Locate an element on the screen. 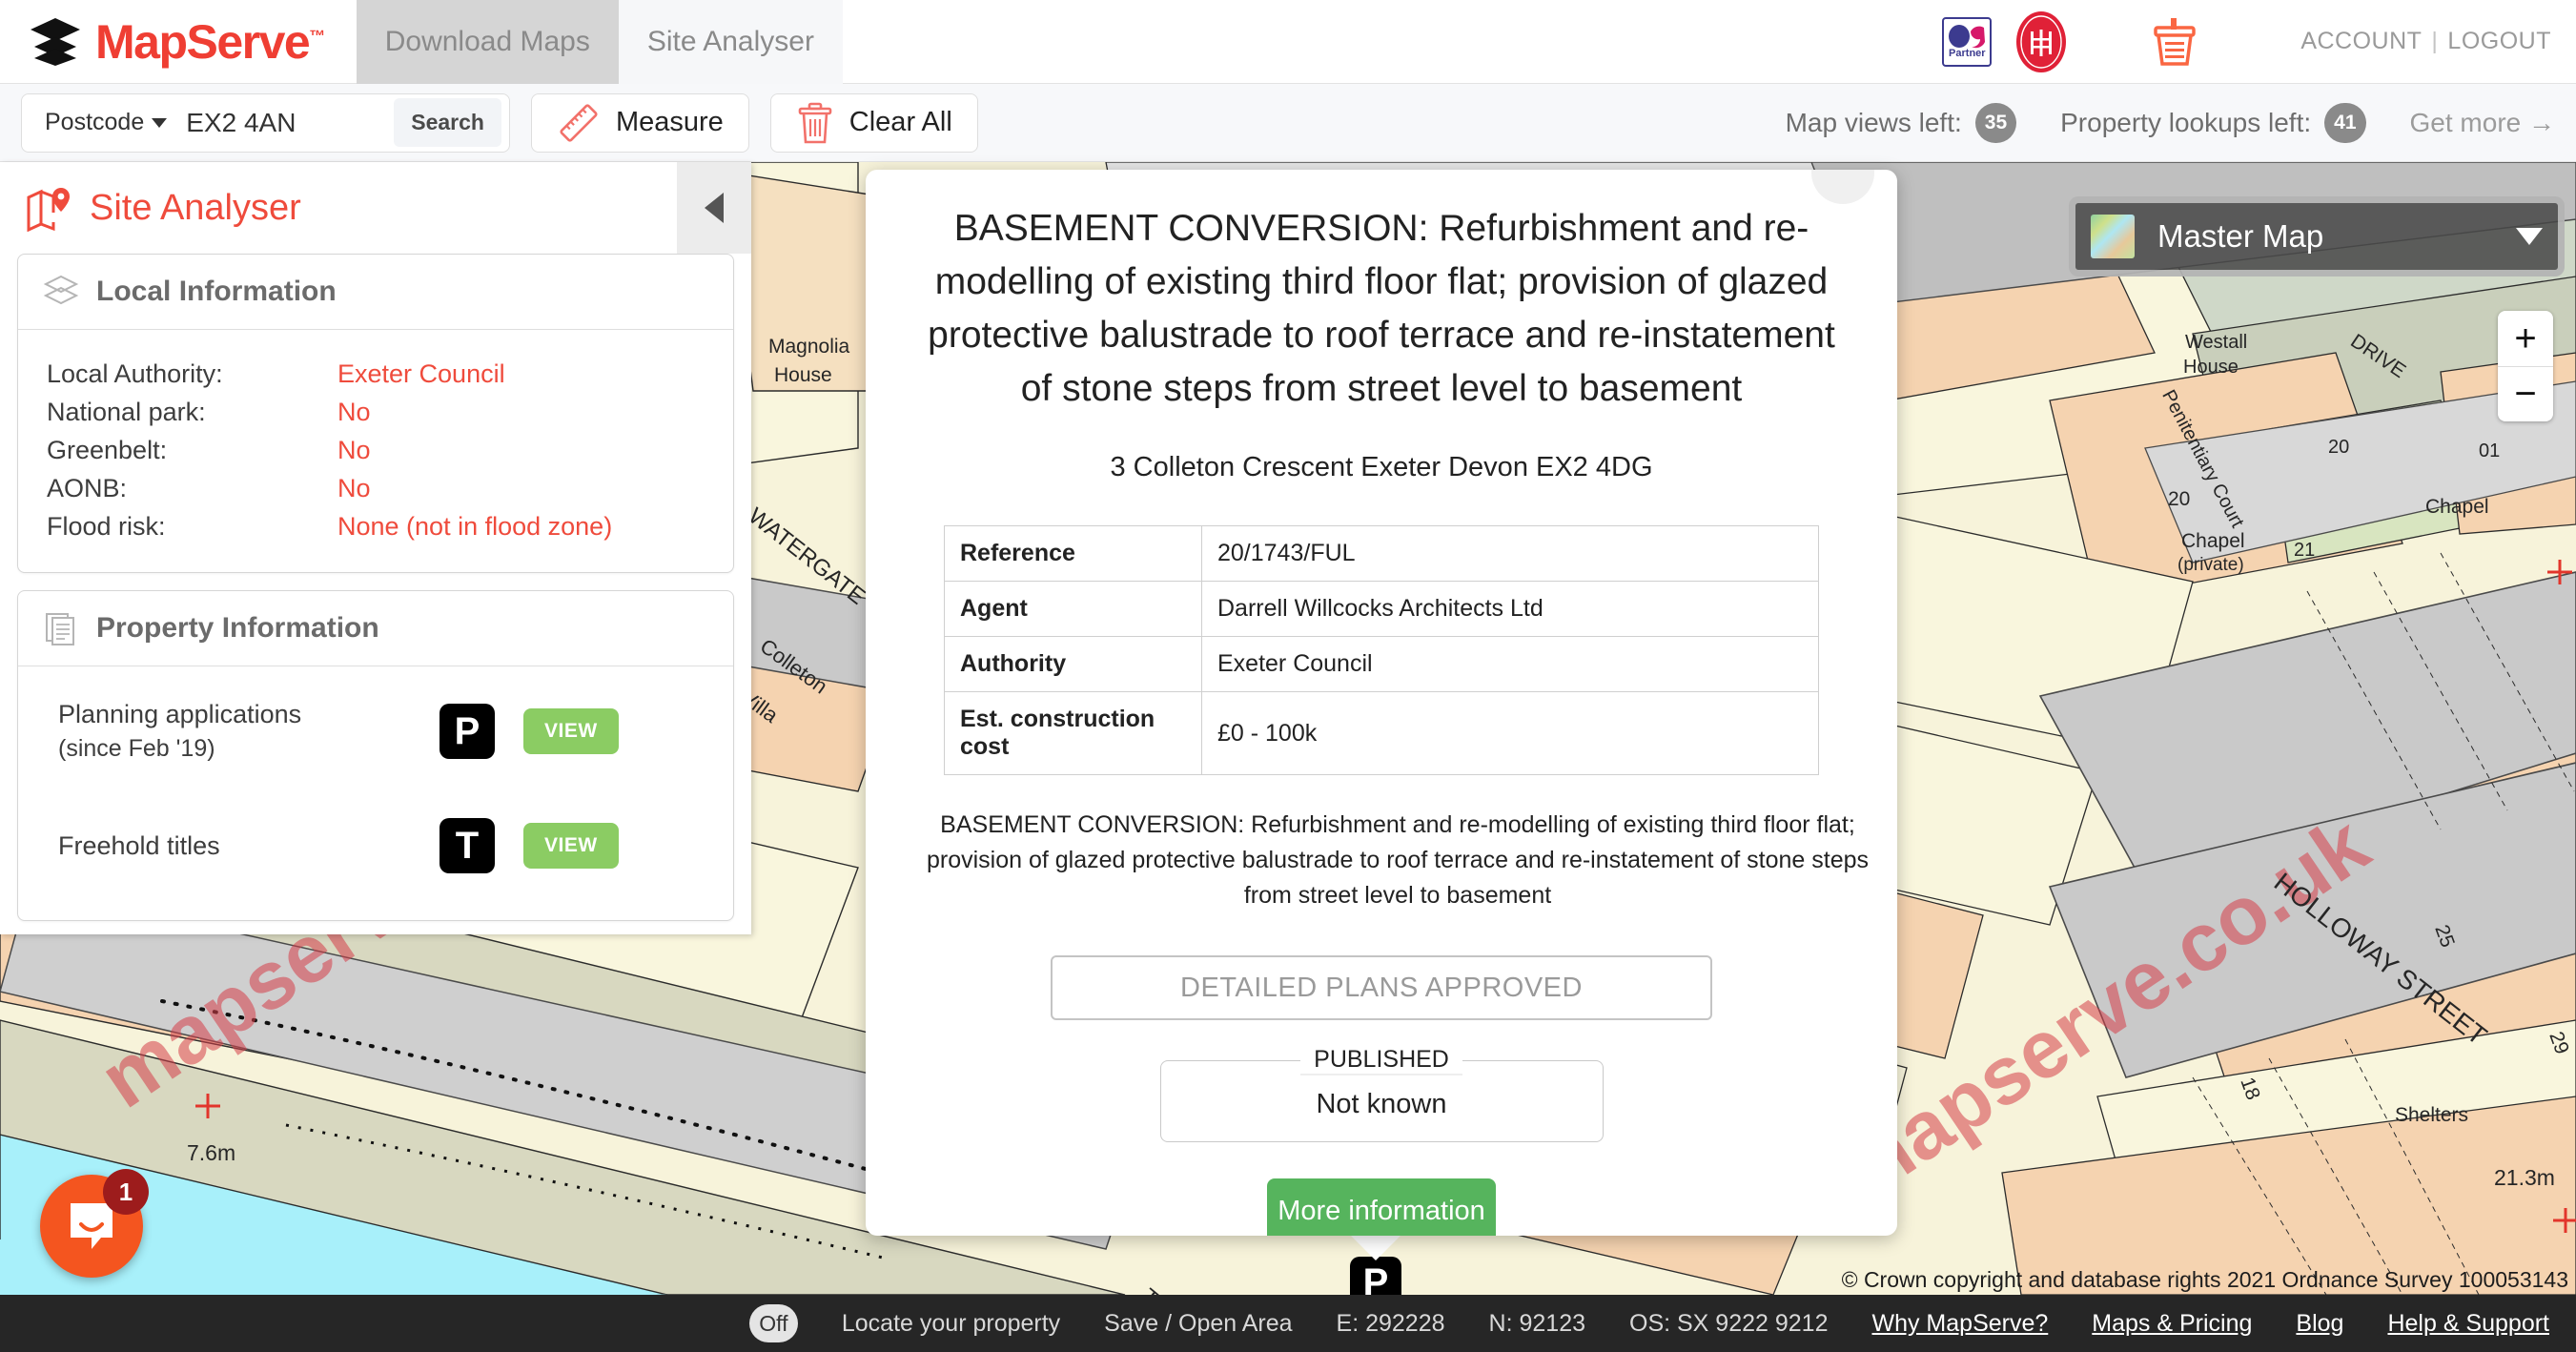  view-freehold-button: VIEW is located at coordinates (571, 846).